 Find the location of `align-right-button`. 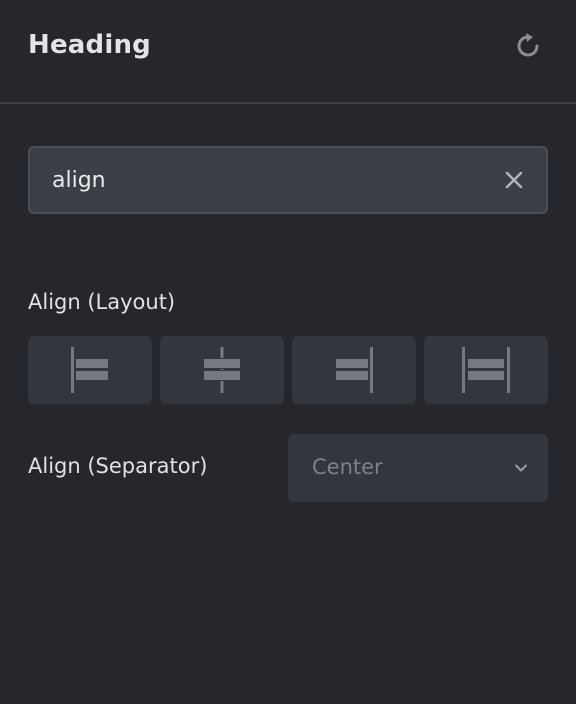

align-right-button is located at coordinates (354, 370).